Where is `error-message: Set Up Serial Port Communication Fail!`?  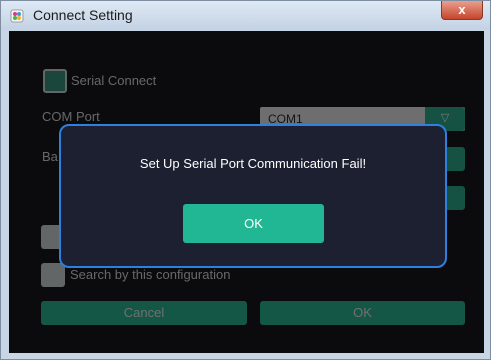 error-message: Set Up Serial Port Communication Fail! is located at coordinates (253, 163).